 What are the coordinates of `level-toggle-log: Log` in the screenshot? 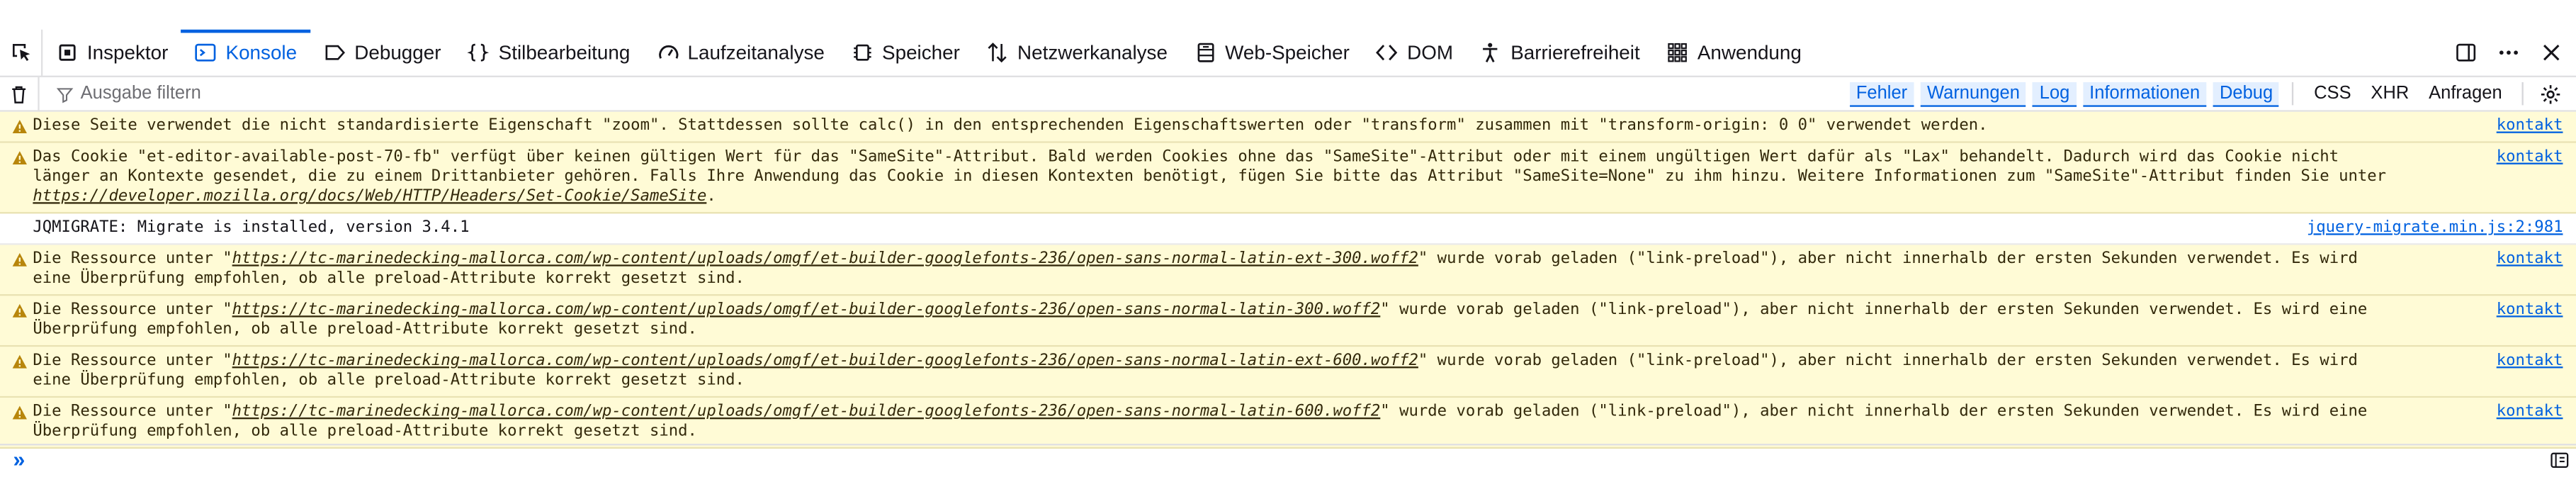 It's located at (2055, 94).